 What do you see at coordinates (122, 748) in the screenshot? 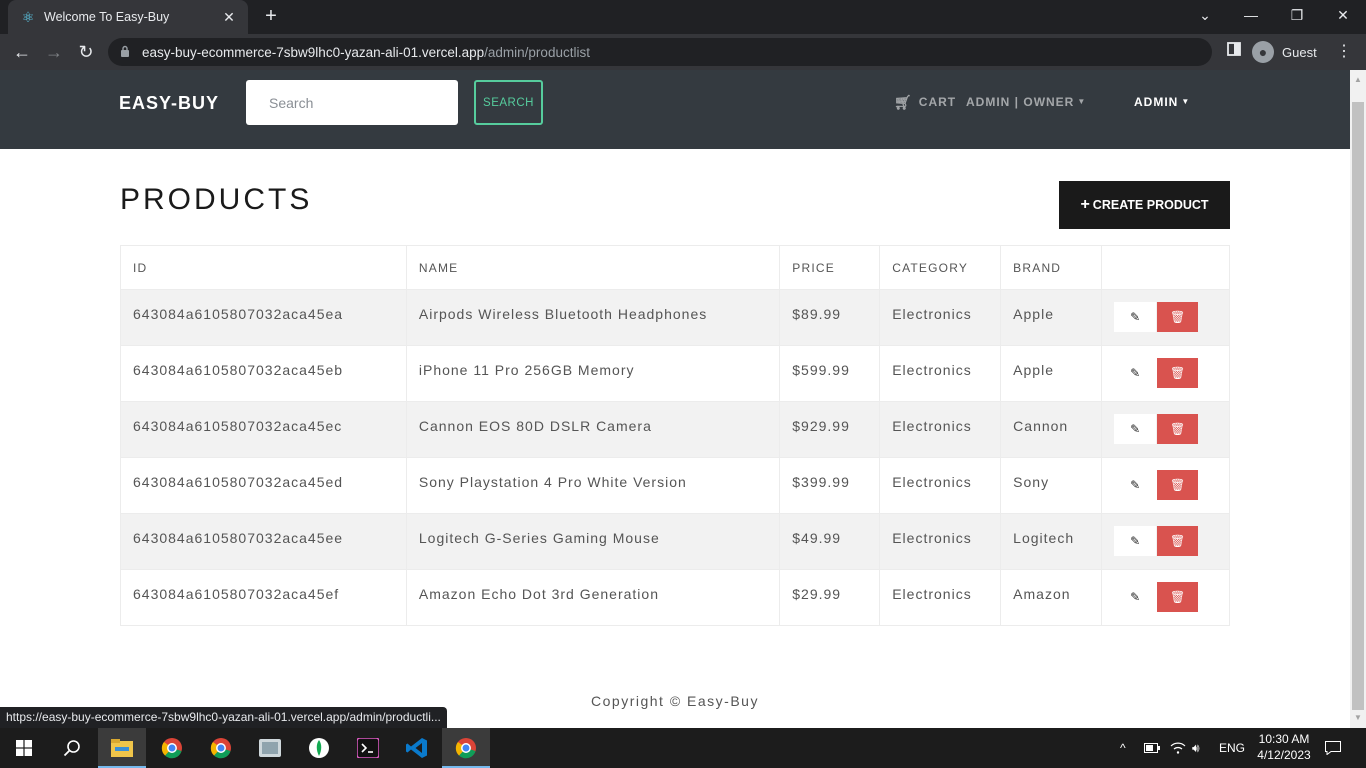
I see `file-explorer-icon` at bounding box center [122, 748].